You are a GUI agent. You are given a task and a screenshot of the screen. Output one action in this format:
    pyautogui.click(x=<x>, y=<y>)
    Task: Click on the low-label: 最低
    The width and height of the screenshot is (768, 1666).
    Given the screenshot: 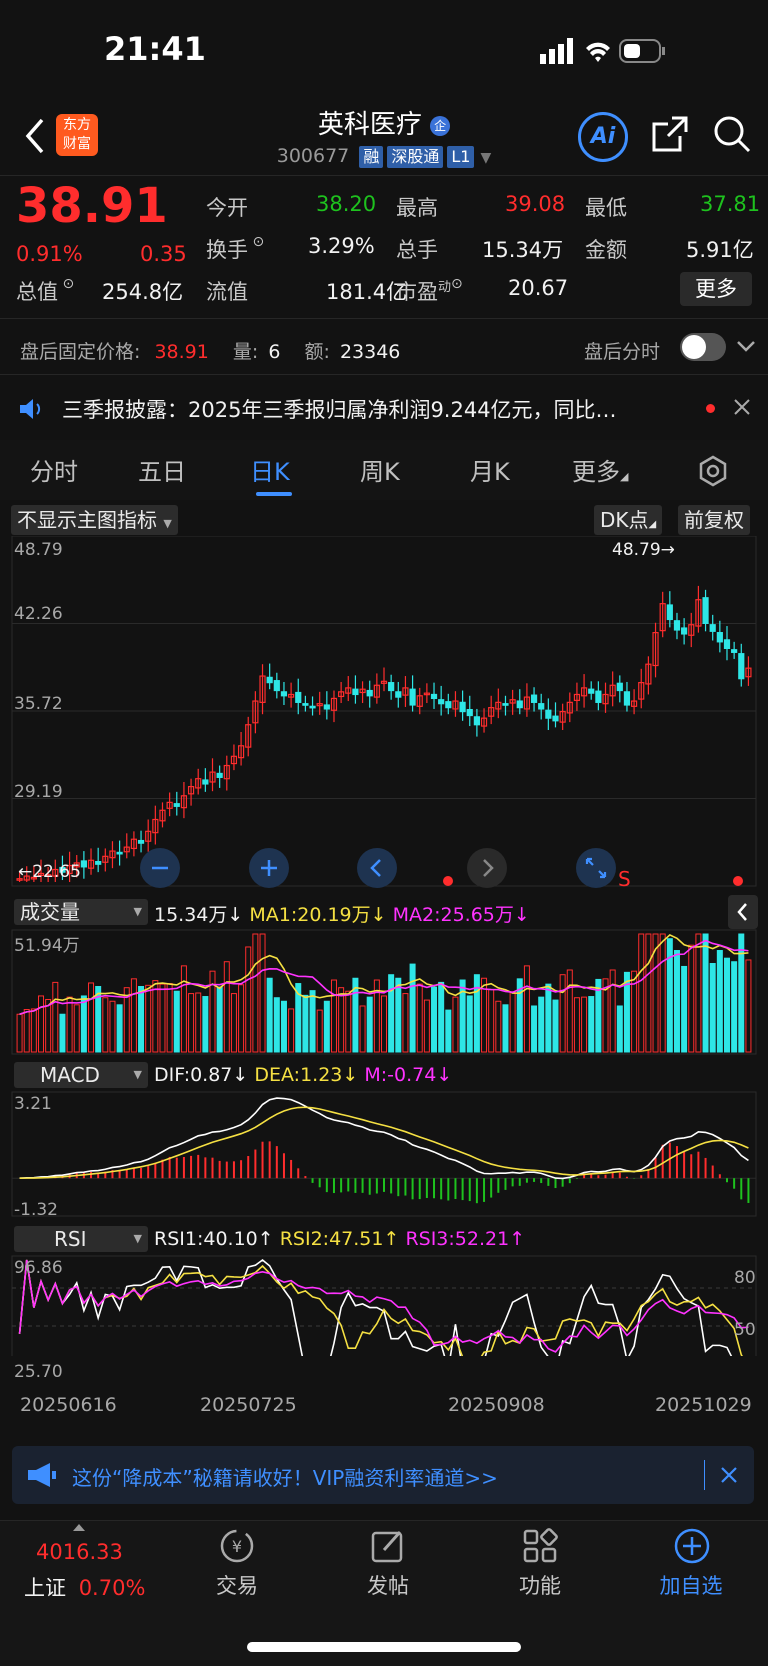 What is the action you would take?
    pyautogui.click(x=606, y=208)
    